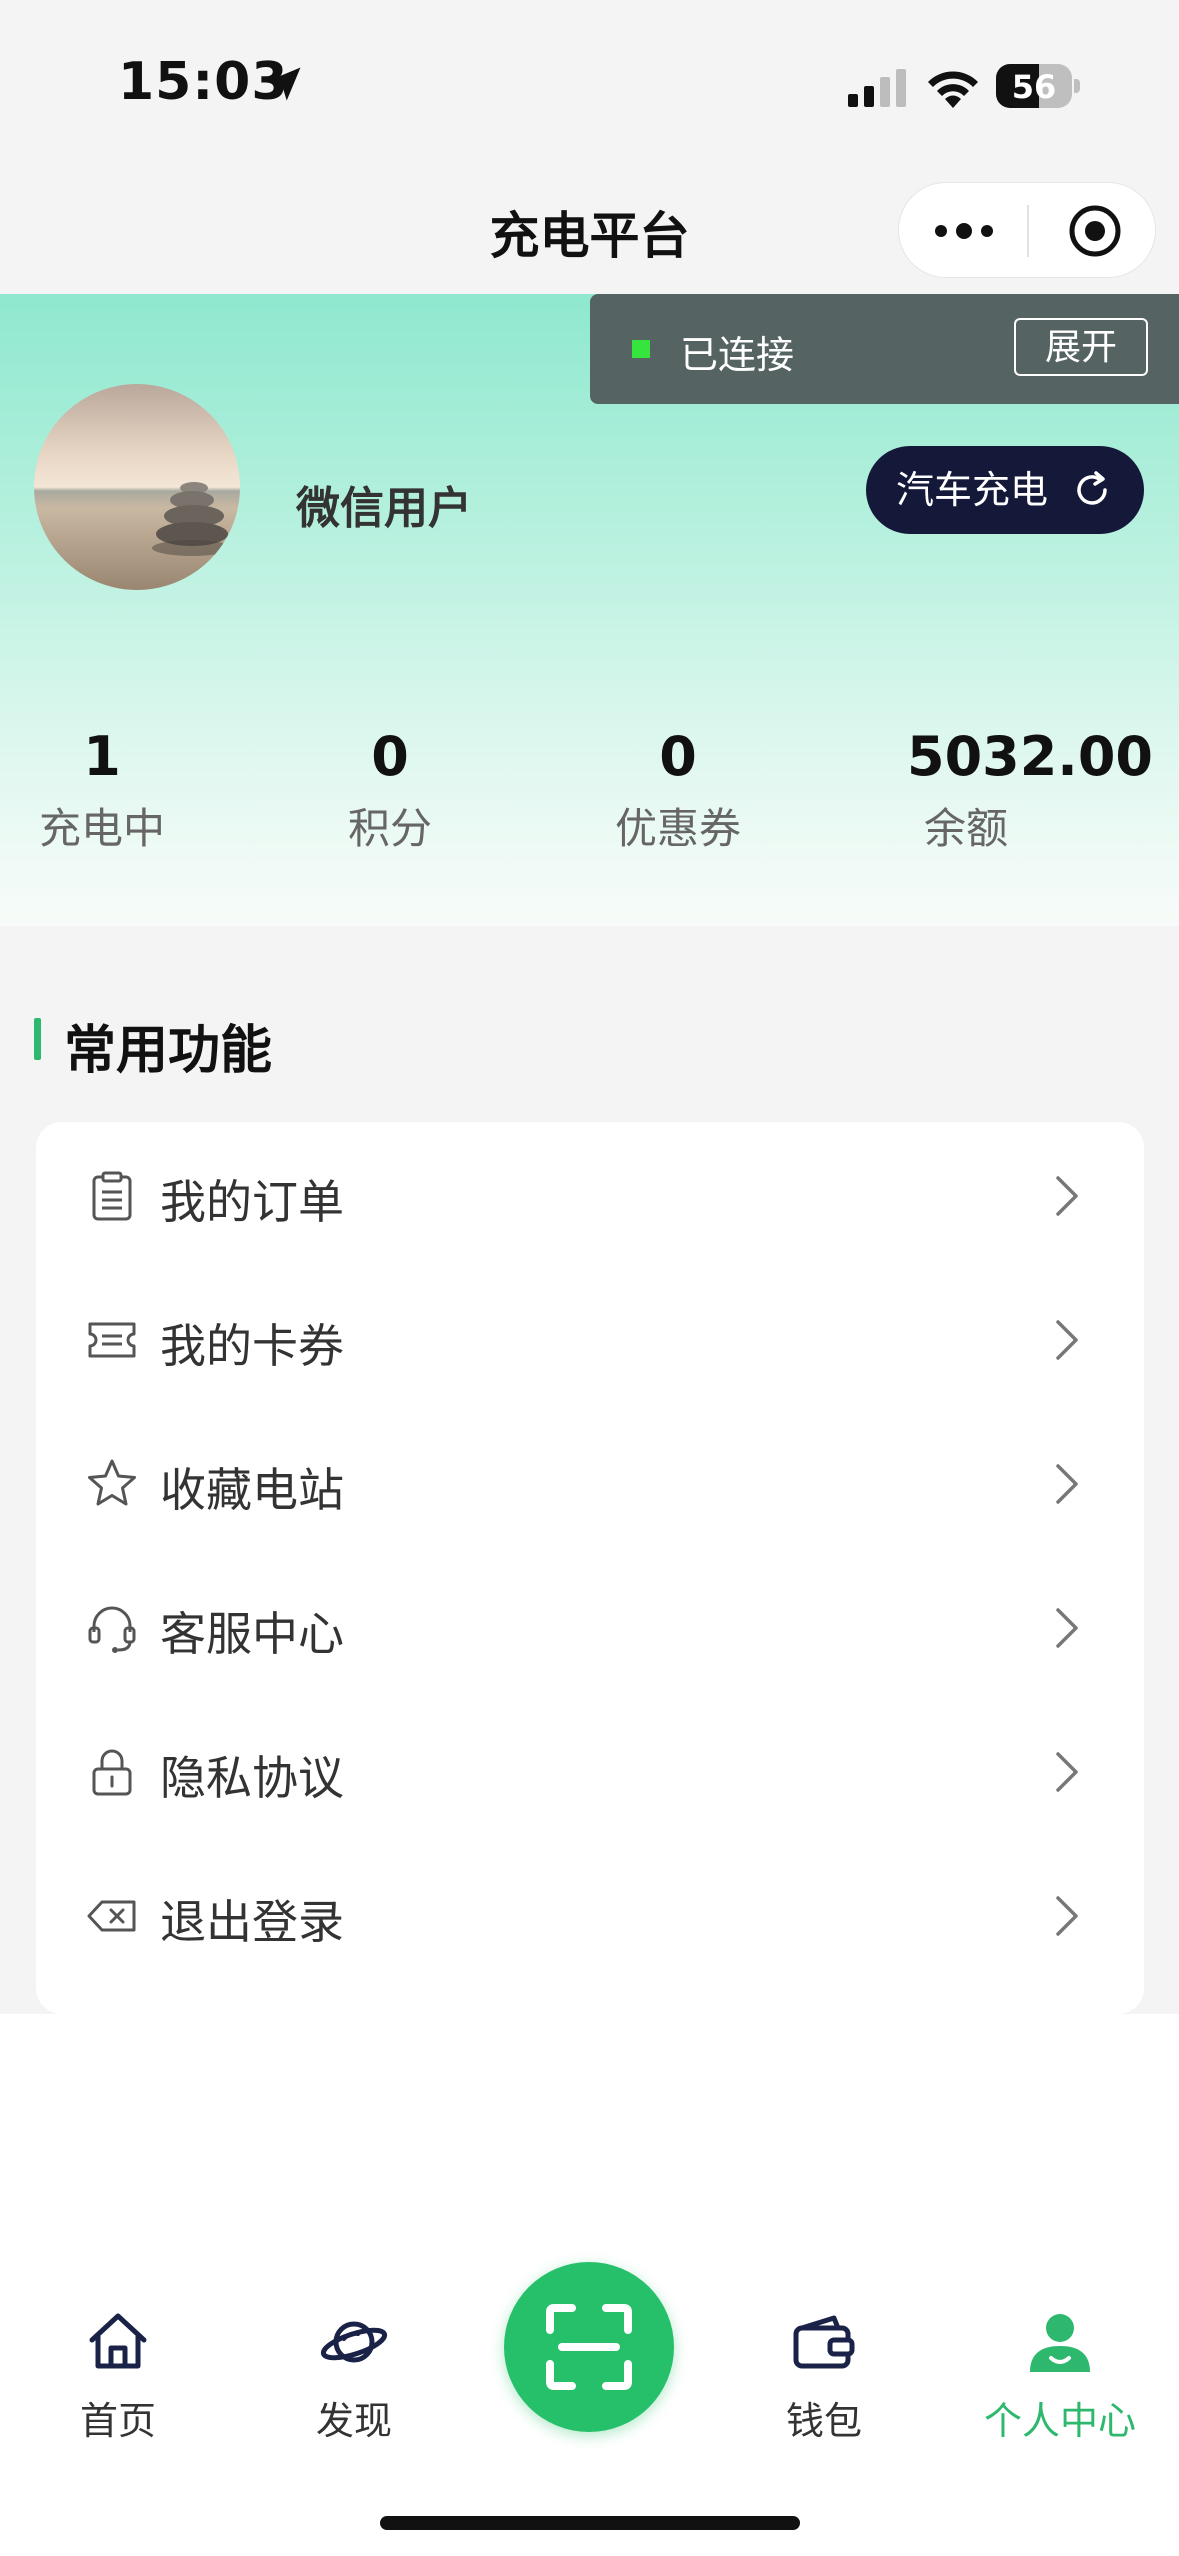  I want to click on planet-icon, so click(354, 2342).